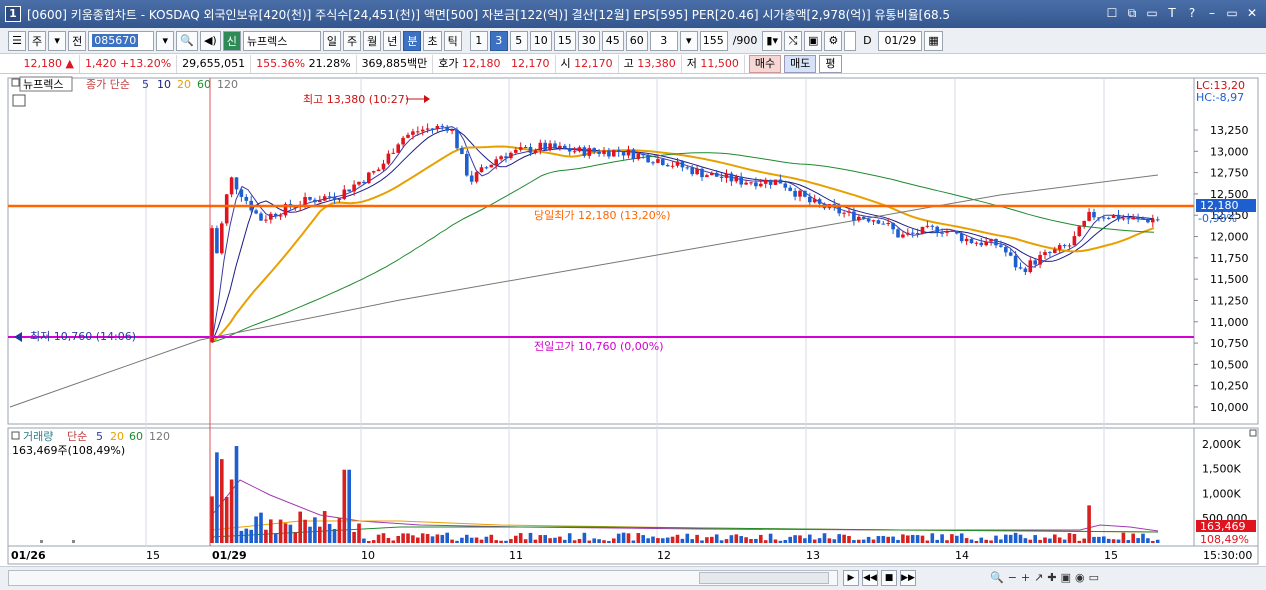 The image size is (1266, 590). Describe the element at coordinates (478, 40) in the screenshot. I see `minute-option-1: 1` at that location.